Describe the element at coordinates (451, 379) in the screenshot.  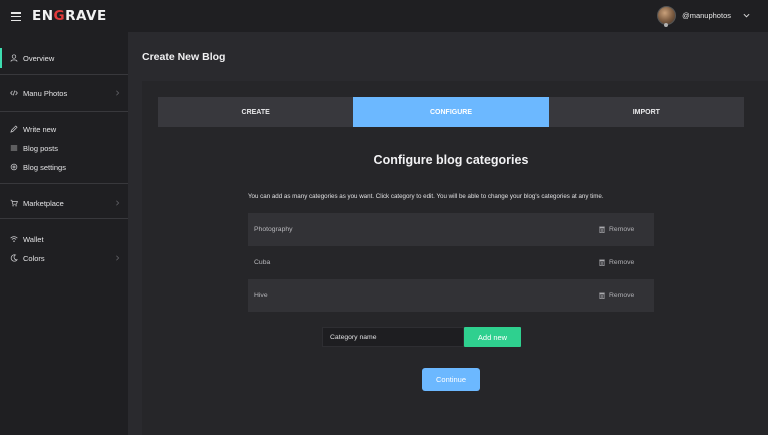
I see `continue-button: Continue` at that location.